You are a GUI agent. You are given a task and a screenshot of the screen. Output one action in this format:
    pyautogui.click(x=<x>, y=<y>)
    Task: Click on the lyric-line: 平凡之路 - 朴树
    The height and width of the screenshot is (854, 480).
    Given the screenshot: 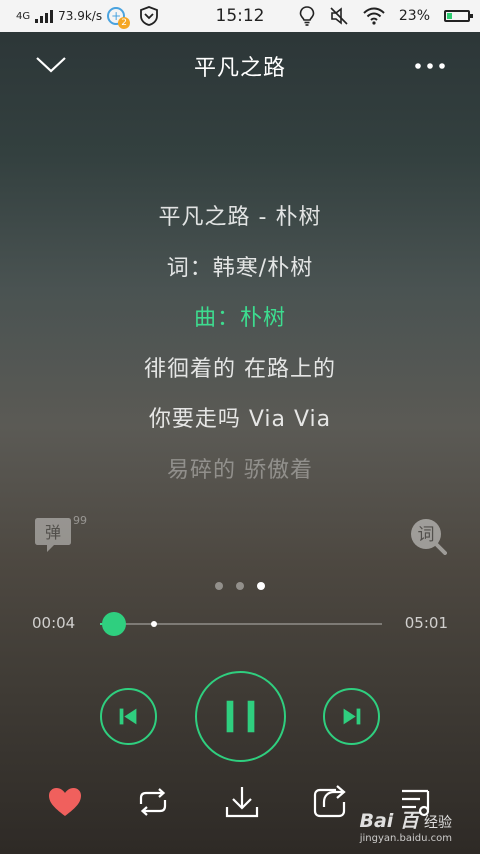 What is the action you would take?
    pyautogui.click(x=240, y=217)
    